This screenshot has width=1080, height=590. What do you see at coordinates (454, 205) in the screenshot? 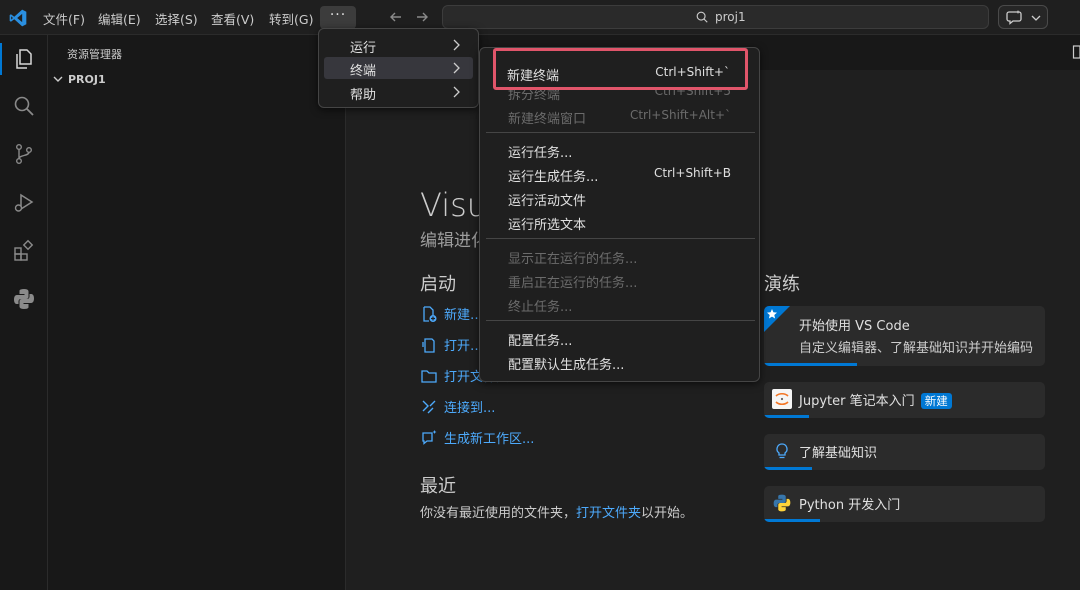
I see `welcome-title: Visu` at bounding box center [454, 205].